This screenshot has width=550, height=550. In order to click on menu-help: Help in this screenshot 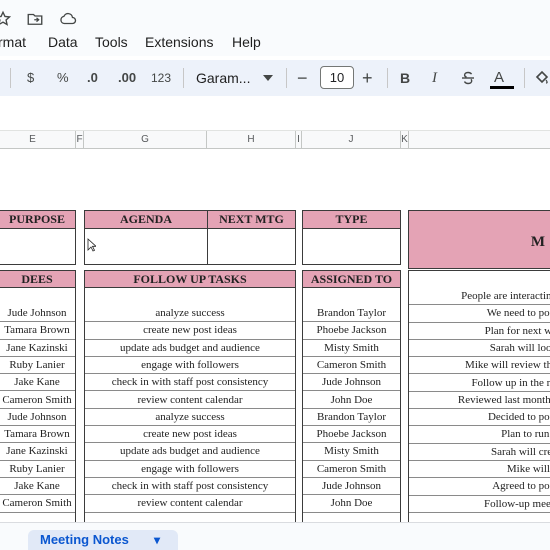, I will do `click(246, 42)`.